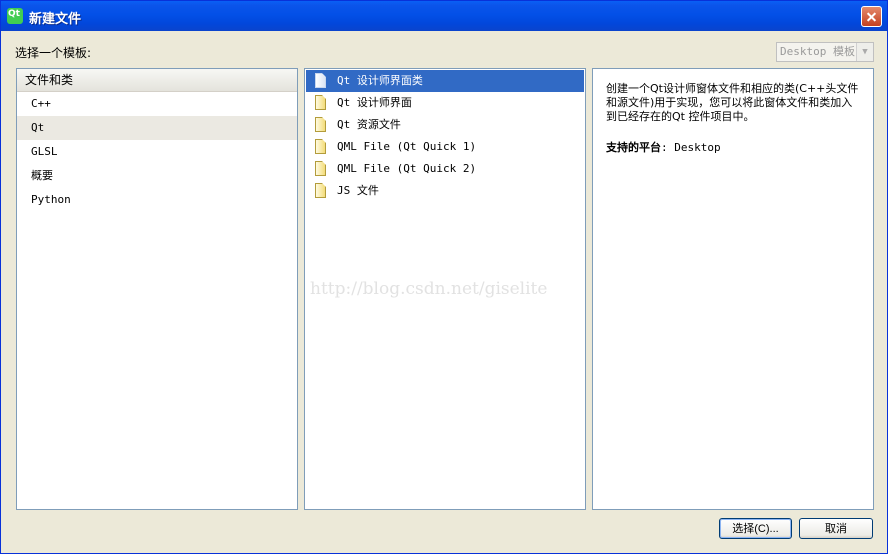 Image resolution: width=888 pixels, height=554 pixels. I want to click on template-item-qml-quick2: QML File (Qt Quick 2), so click(445, 169).